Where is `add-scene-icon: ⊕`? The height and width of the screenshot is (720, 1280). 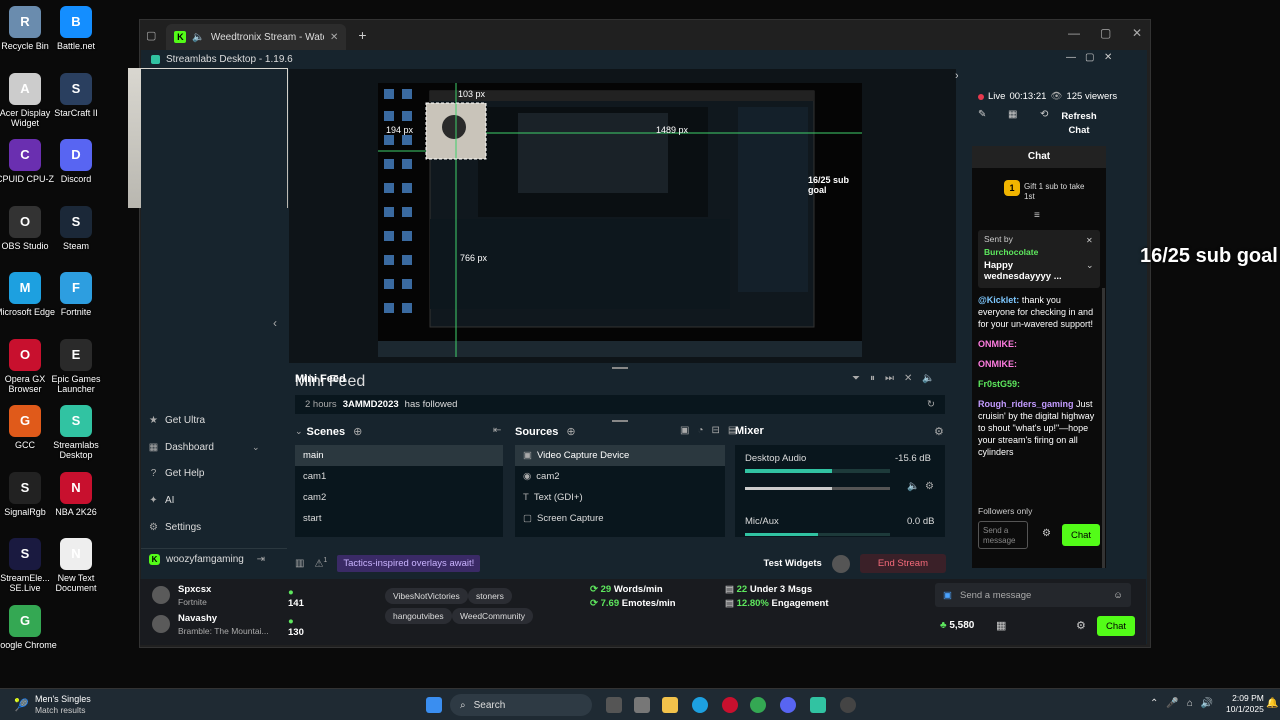
add-scene-icon: ⊕ is located at coordinates (357, 431).